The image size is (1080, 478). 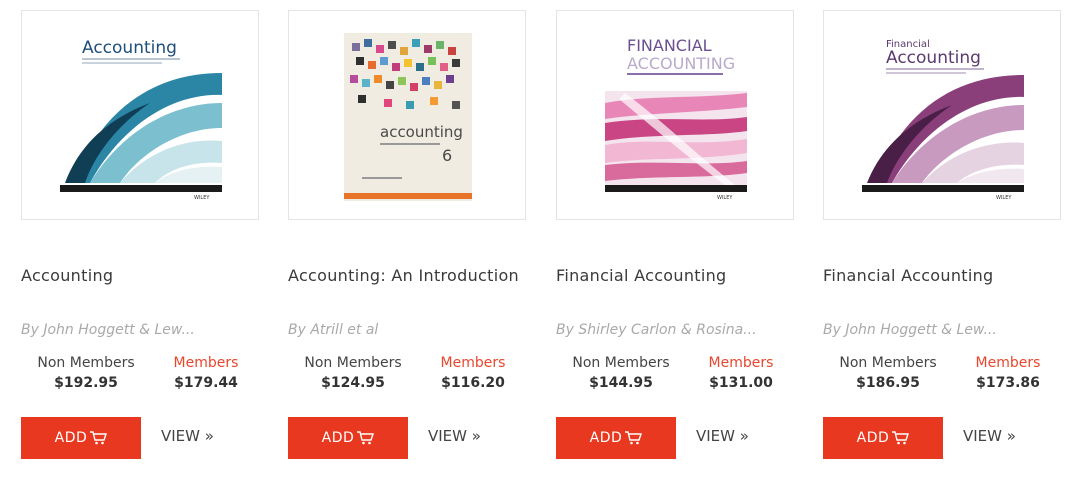 What do you see at coordinates (669, 45) in the screenshot?
I see `cover-title-line1: FINANCIAL` at bounding box center [669, 45].